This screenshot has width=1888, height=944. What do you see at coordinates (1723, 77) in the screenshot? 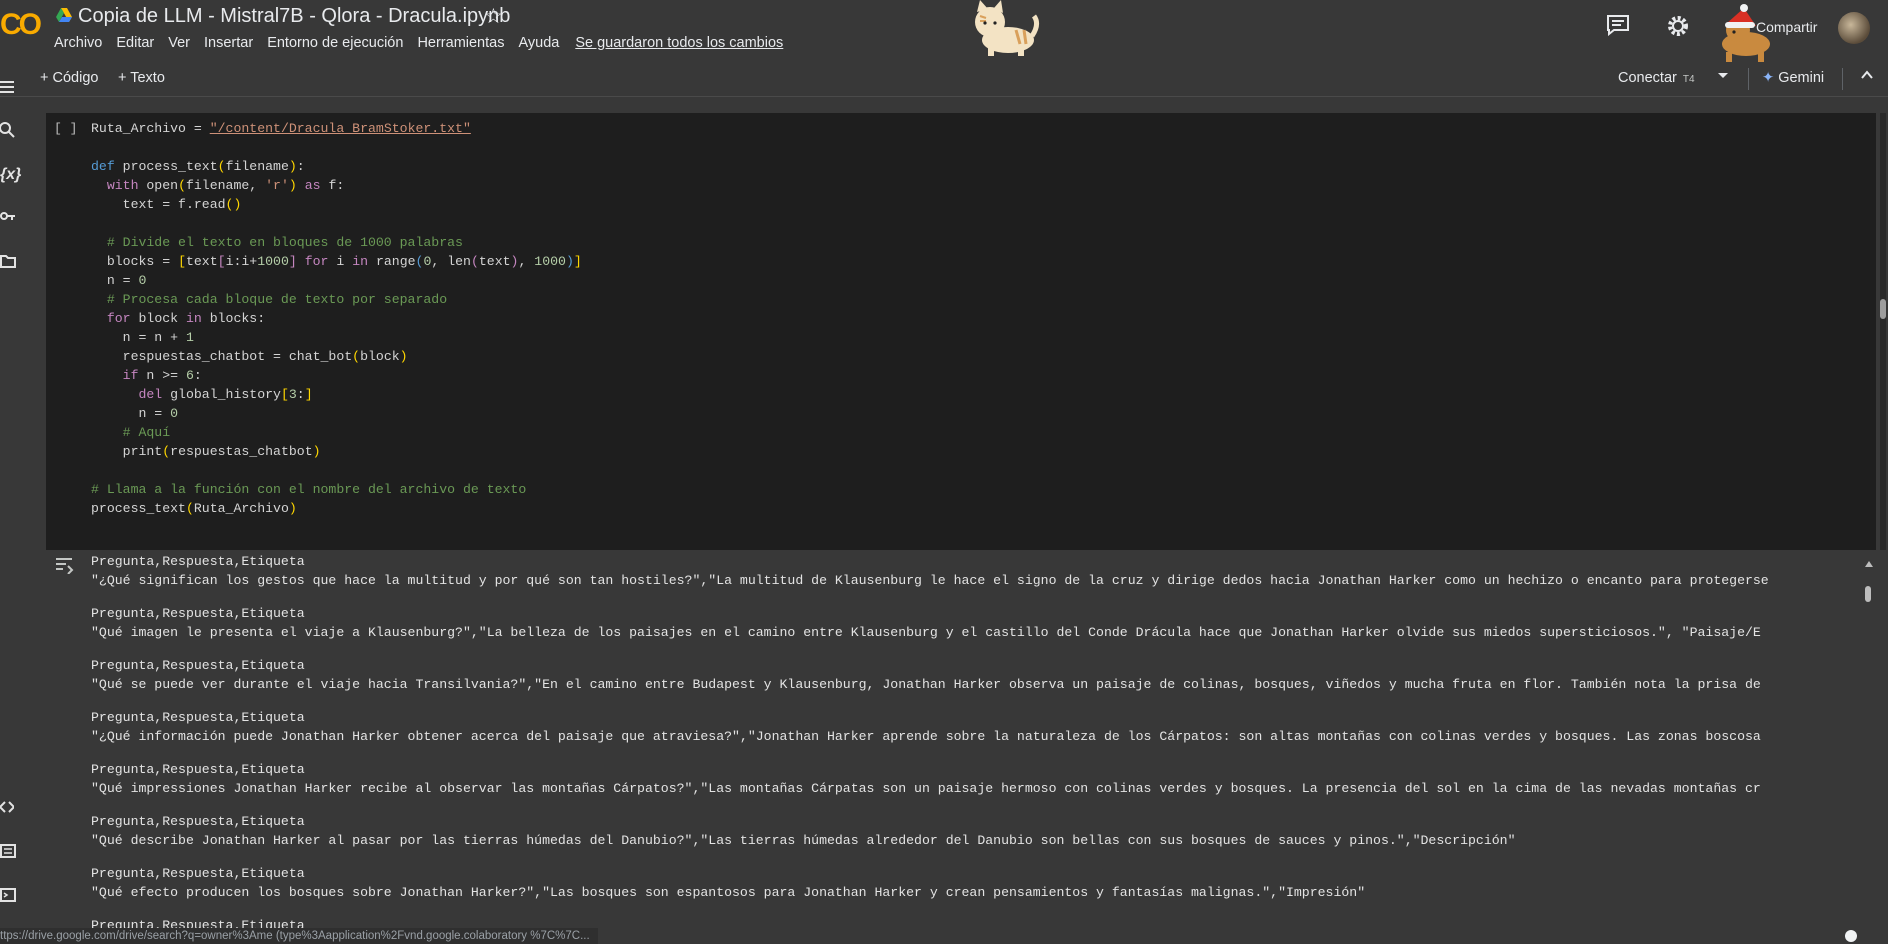
I see `chevron-down-icon` at bounding box center [1723, 77].